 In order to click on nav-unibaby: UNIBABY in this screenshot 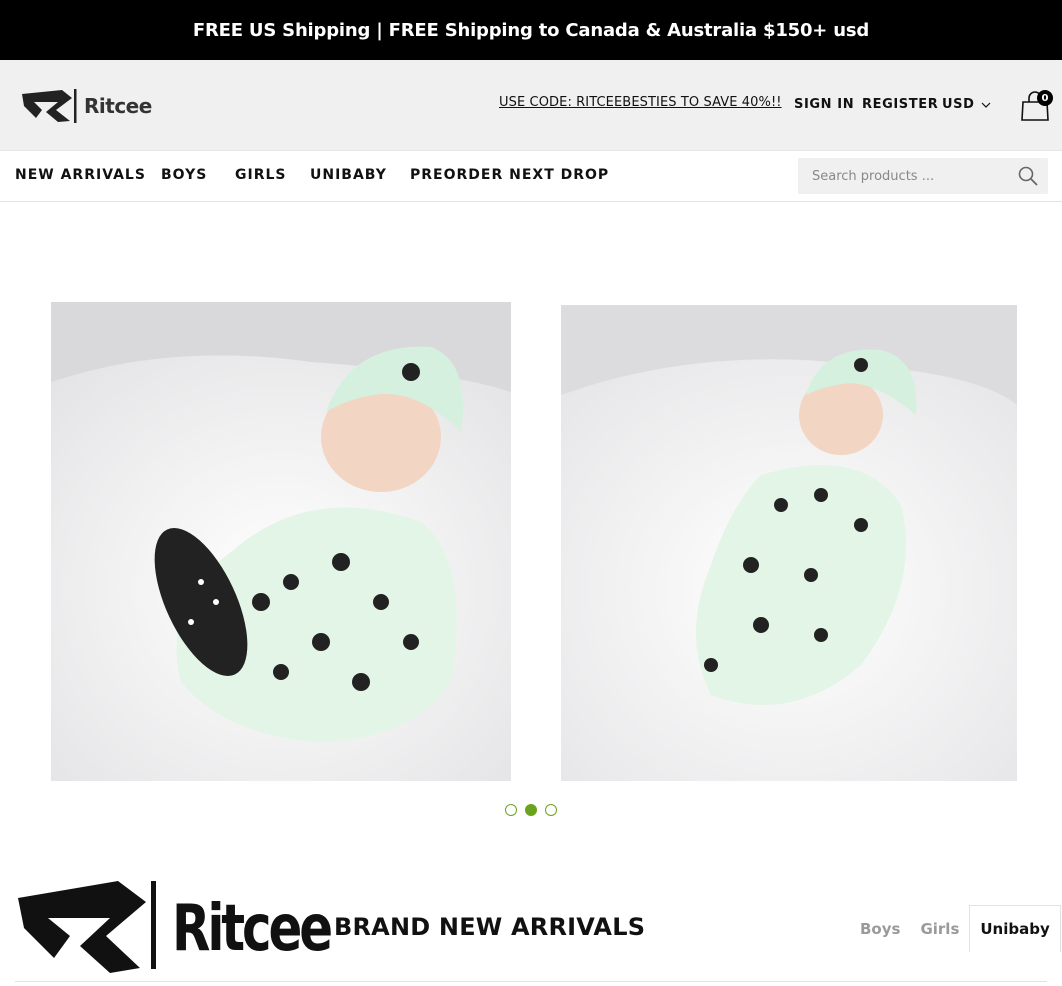, I will do `click(348, 175)`.